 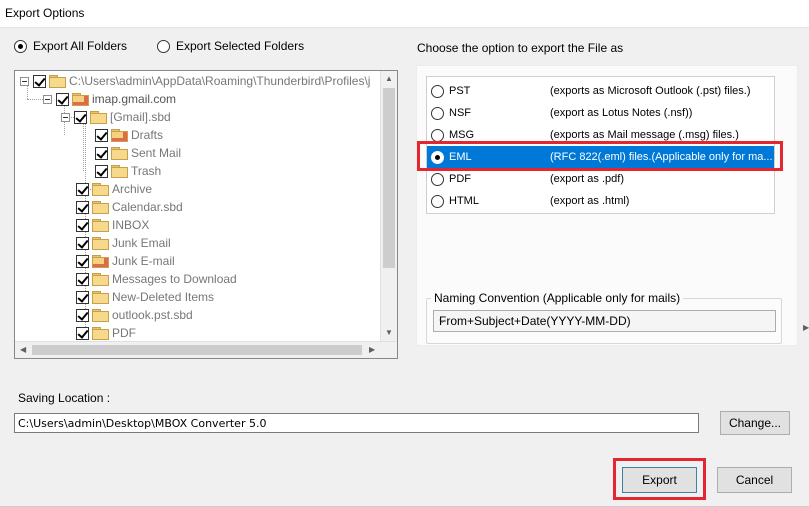 What do you see at coordinates (141, 243) in the screenshot?
I see `tree-item-label: Junk Email` at bounding box center [141, 243].